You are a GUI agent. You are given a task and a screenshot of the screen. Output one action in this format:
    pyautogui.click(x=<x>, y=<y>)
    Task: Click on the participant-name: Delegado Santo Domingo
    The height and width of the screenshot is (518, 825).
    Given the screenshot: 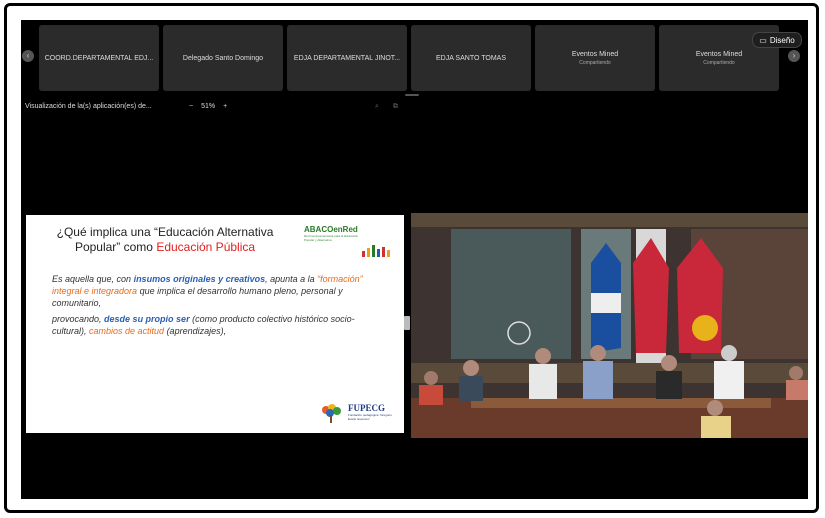 What is the action you would take?
    pyautogui.click(x=223, y=58)
    